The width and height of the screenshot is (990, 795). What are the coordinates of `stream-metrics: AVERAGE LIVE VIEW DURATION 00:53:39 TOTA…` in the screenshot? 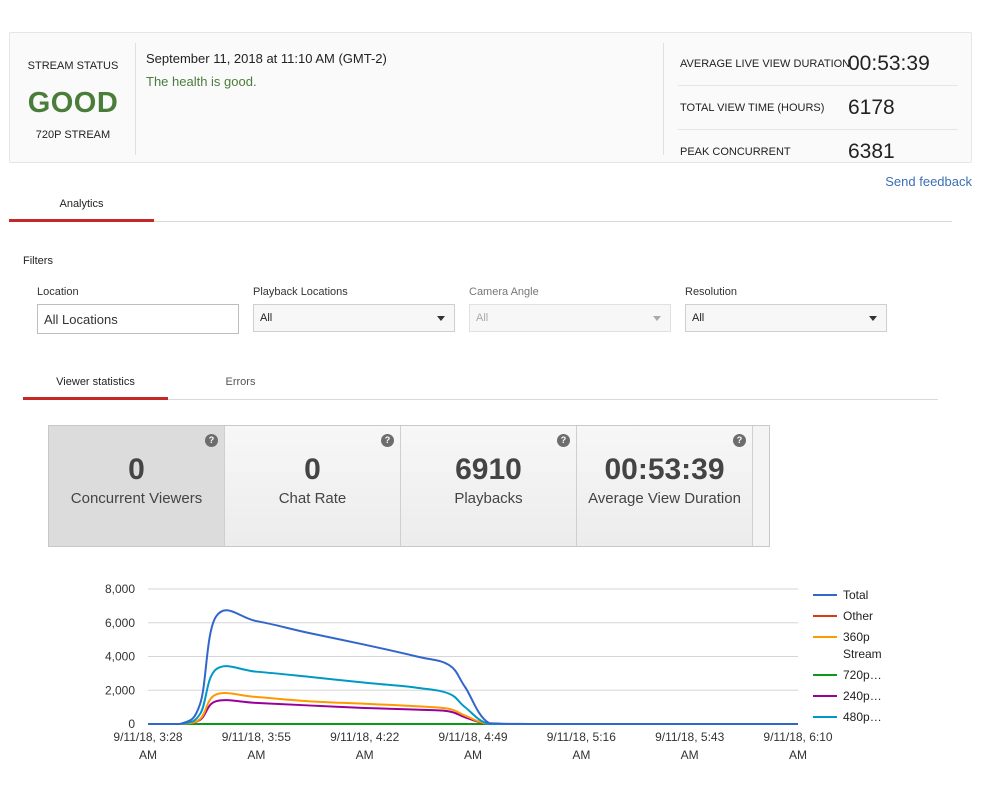 It's located at (815, 103).